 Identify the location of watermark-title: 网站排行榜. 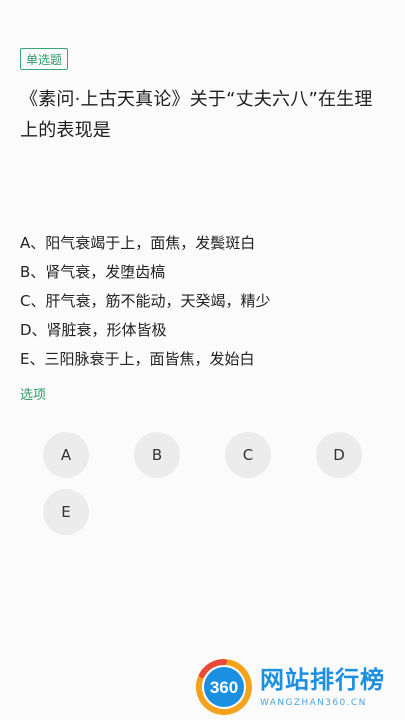
(322, 680).